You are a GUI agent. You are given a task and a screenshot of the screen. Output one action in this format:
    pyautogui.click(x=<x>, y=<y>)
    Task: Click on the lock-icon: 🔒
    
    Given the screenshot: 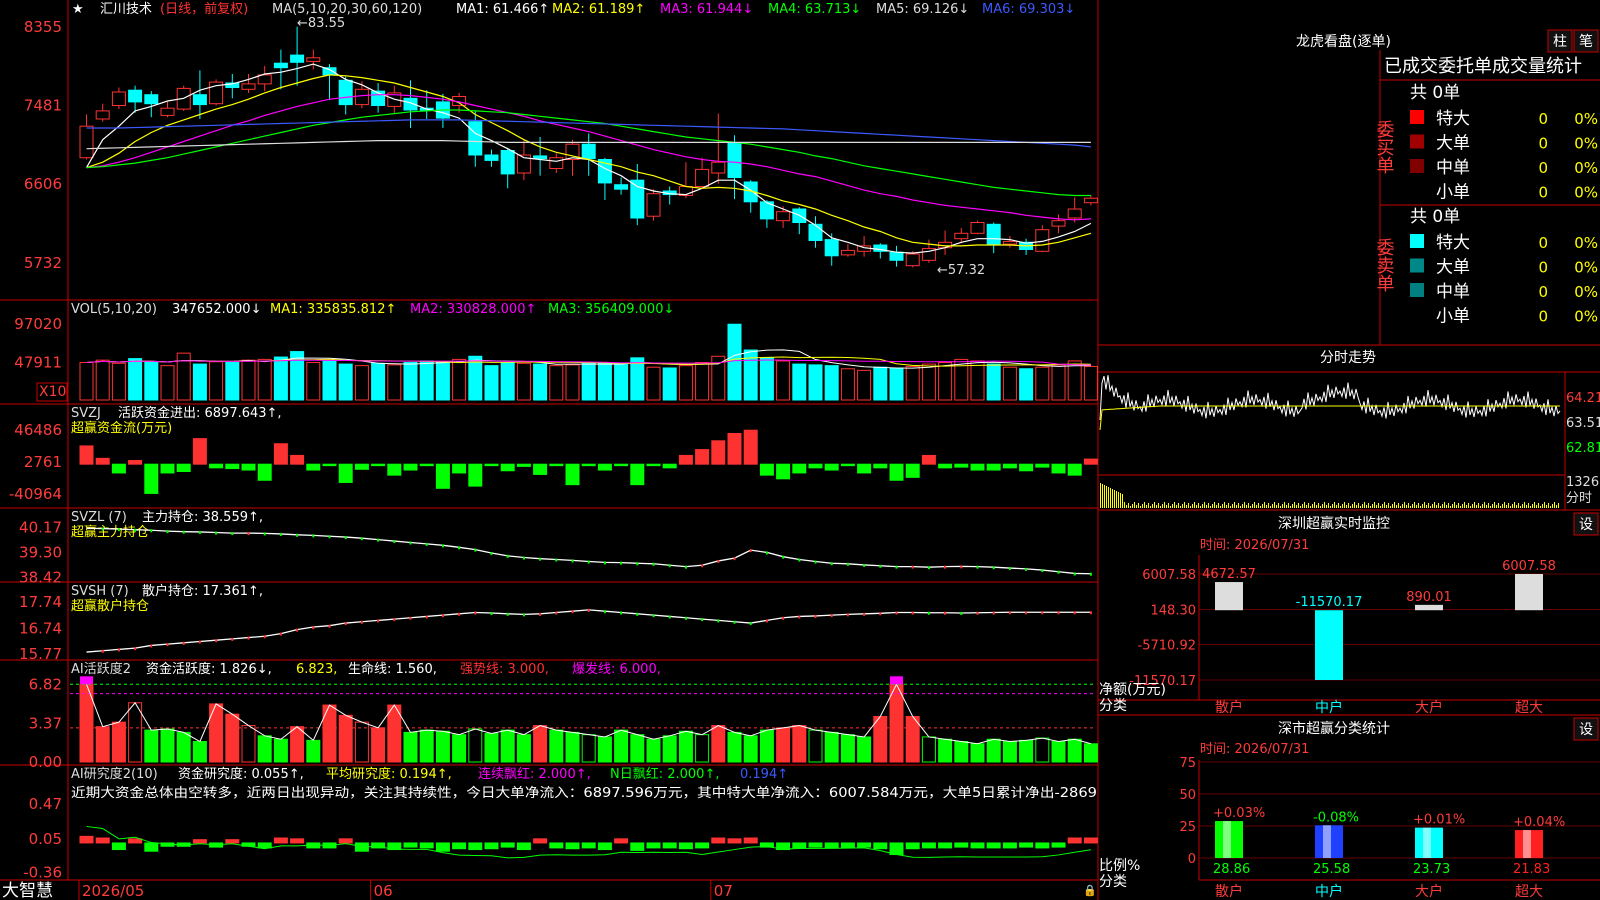 What is the action you would take?
    pyautogui.click(x=1090, y=890)
    